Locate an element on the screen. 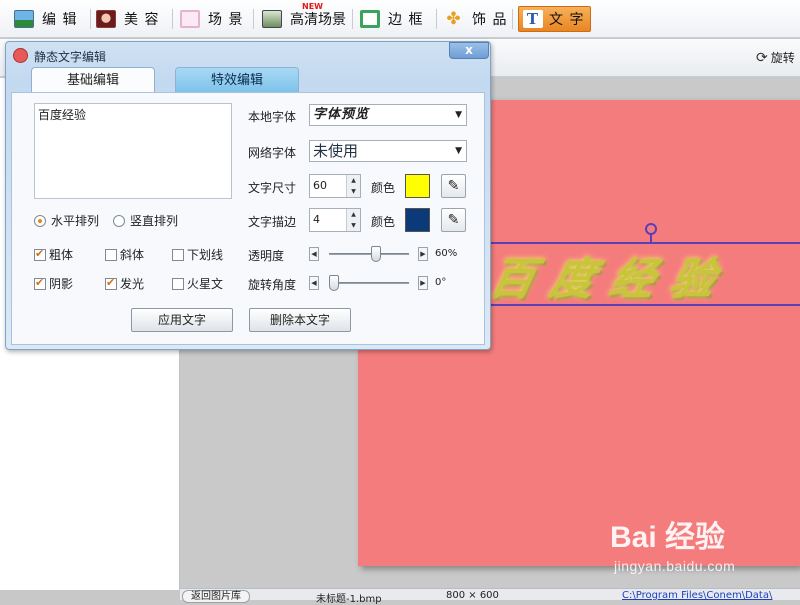 The height and width of the screenshot is (605, 800). status-dimensions: 800 × 600 is located at coordinates (472, 595).